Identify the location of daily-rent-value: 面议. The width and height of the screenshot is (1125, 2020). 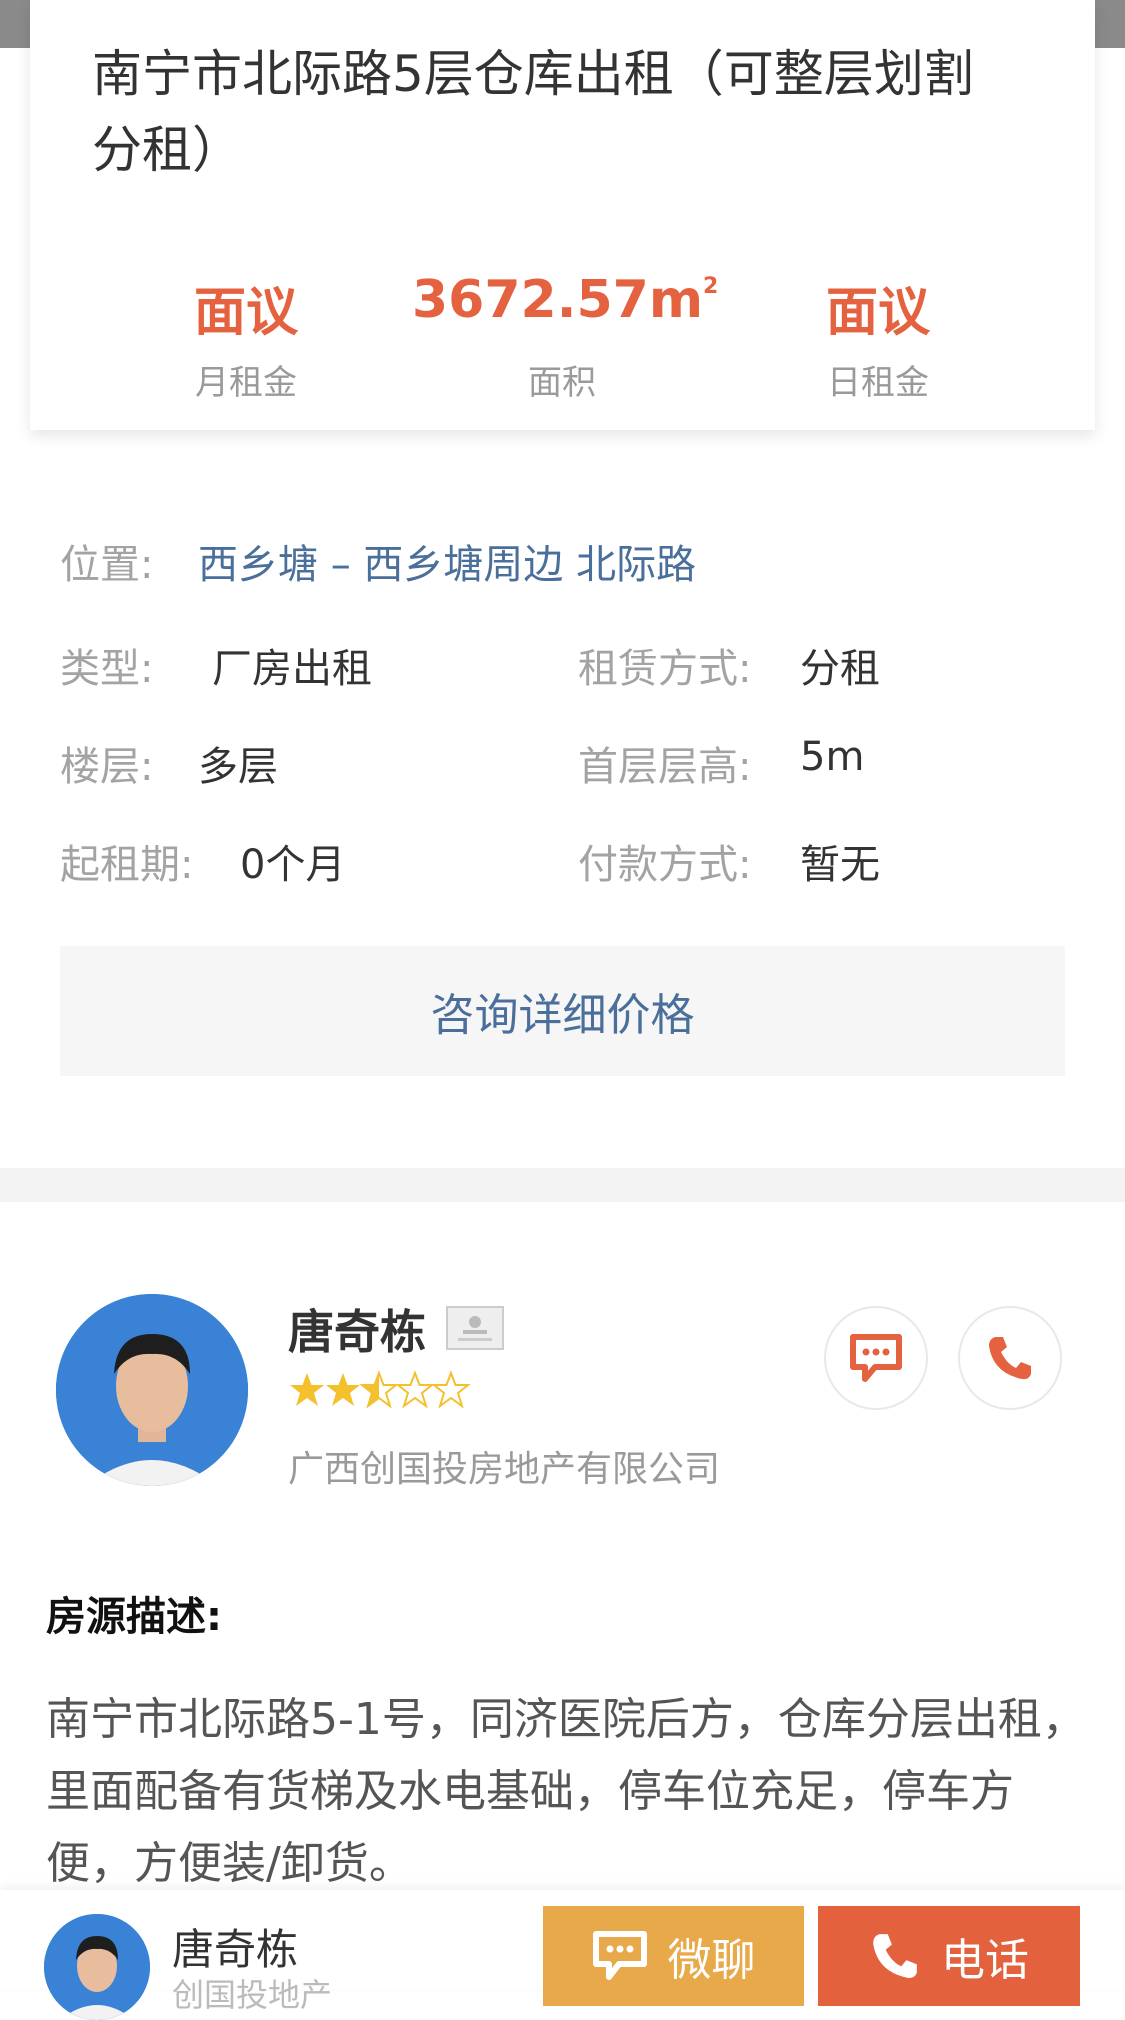
(877, 313).